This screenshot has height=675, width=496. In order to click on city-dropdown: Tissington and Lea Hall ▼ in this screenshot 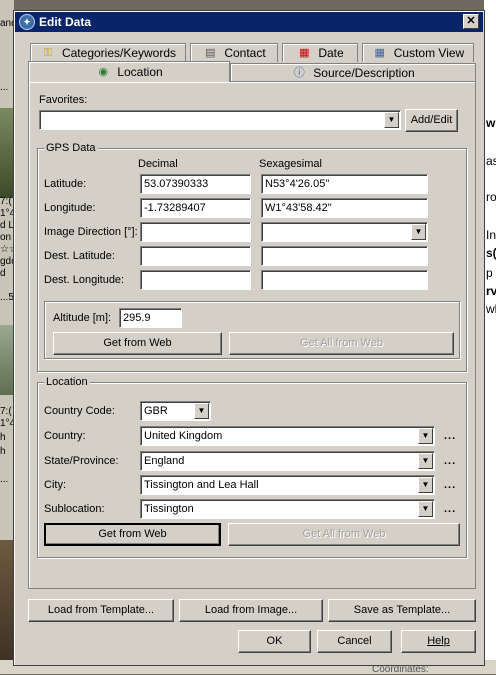, I will do `click(287, 485)`.